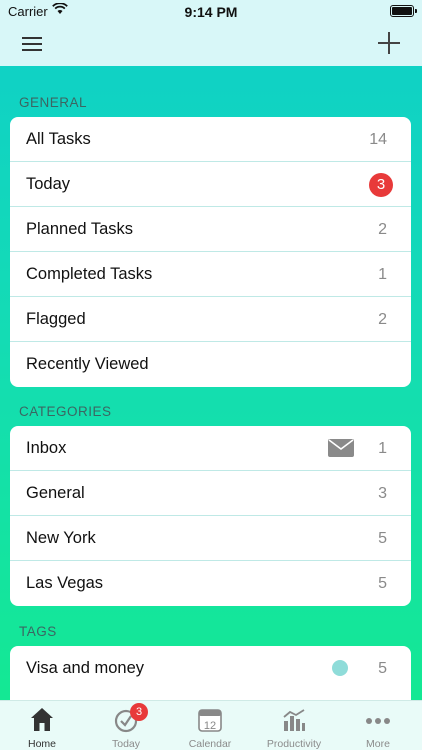  I want to click on list-item-all-tasks: All Tasks 14, so click(210, 139).